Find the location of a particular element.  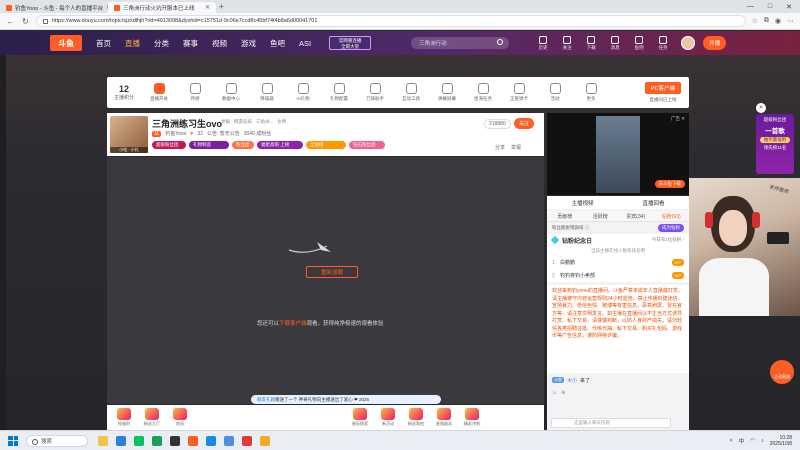

search-icon is located at coordinates (500, 42).